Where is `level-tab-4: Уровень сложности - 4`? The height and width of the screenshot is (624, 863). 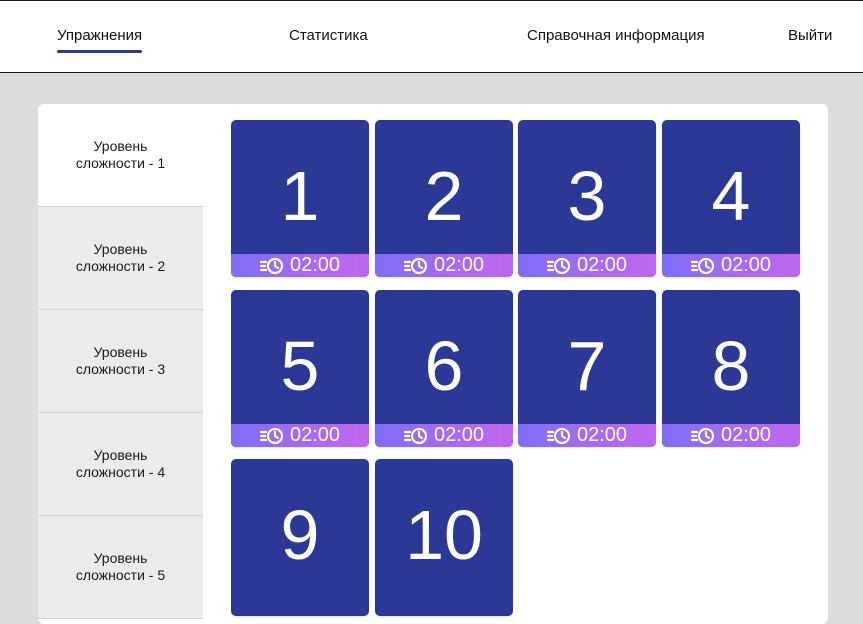
level-tab-4: Уровень сложности - 4 is located at coordinates (120, 464).